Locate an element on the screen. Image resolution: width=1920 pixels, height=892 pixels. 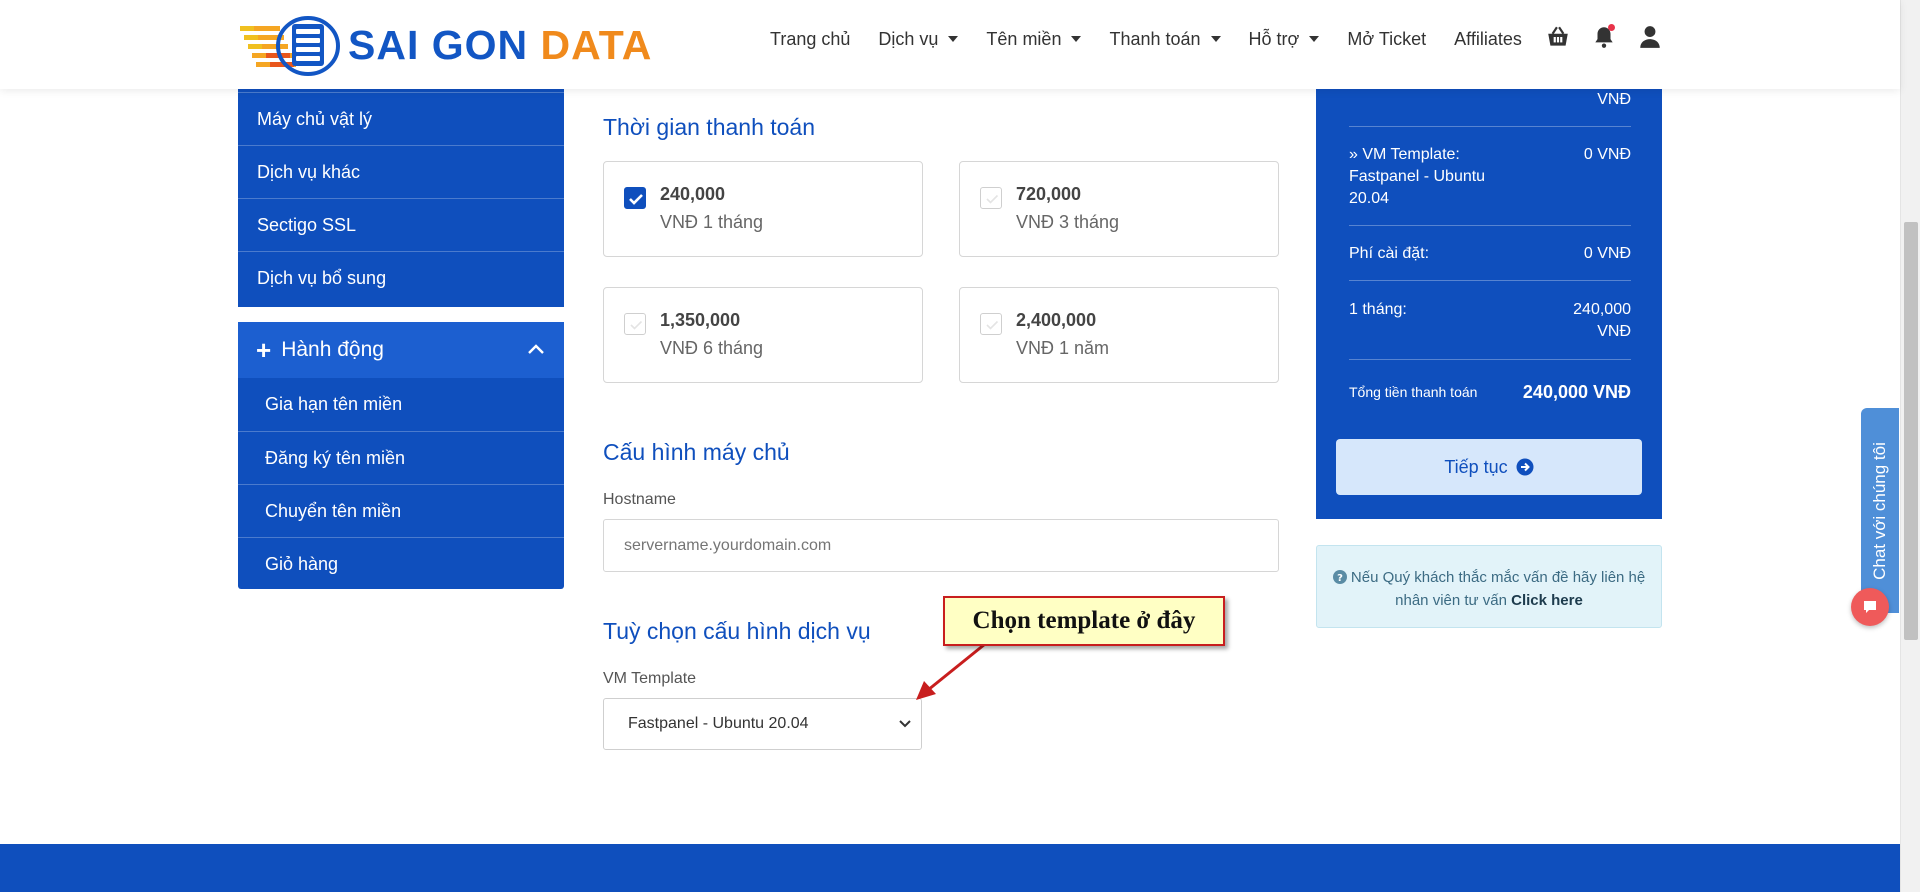
billing-option-1-month: 240,000 VNĐ 1 tháng is located at coordinates (763, 209).